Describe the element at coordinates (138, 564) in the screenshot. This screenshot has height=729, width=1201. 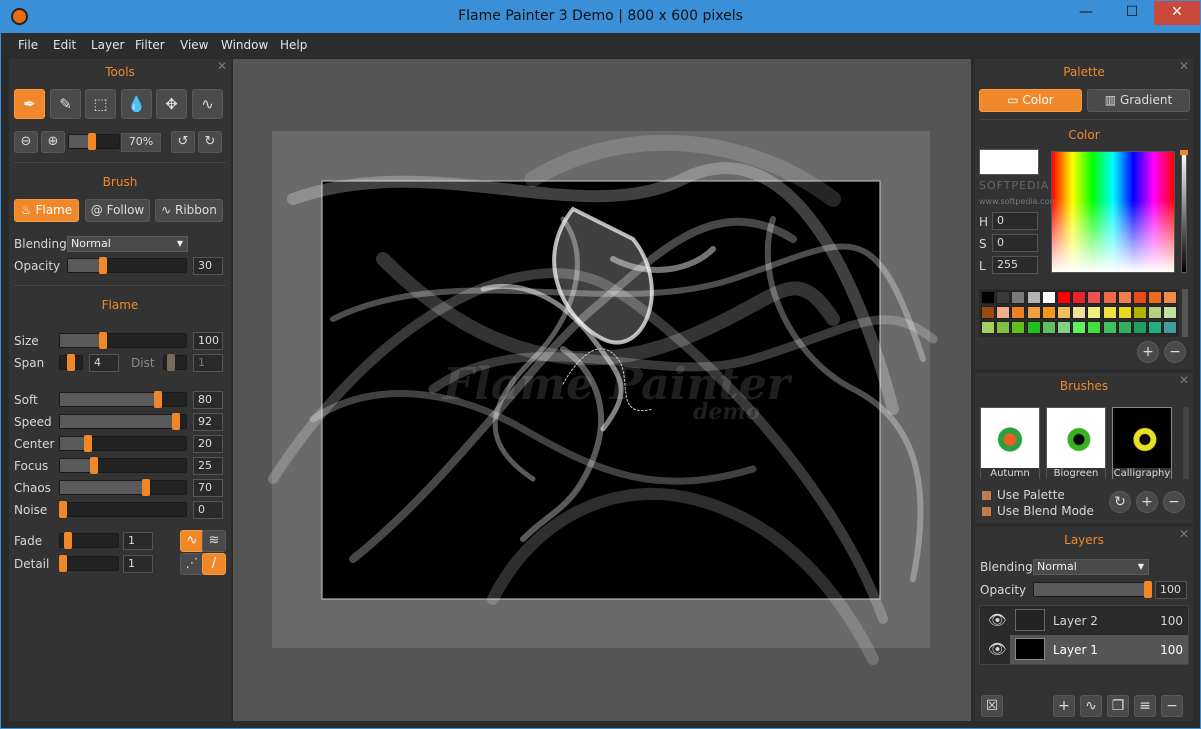
I see `detail-value: 1` at that location.